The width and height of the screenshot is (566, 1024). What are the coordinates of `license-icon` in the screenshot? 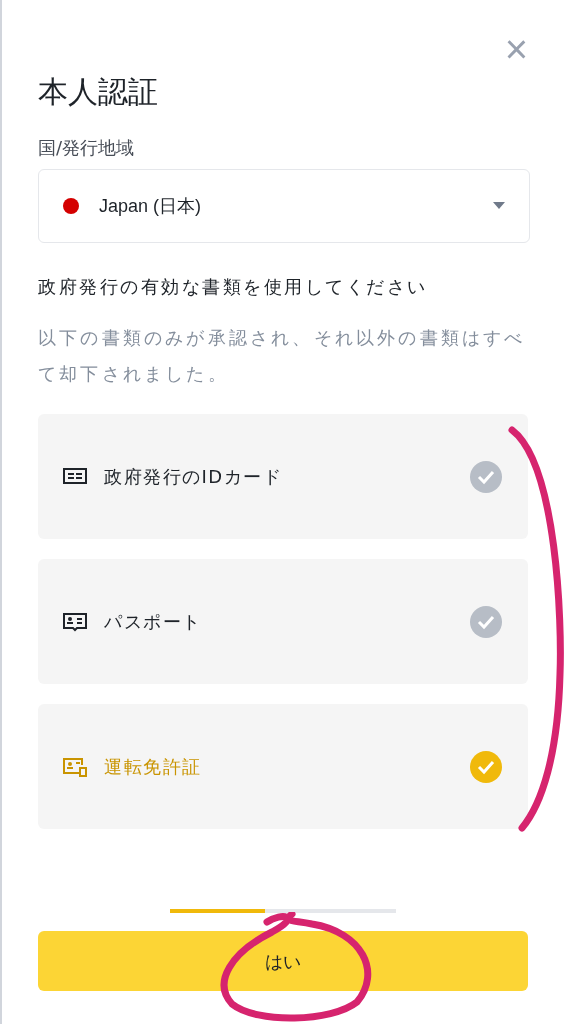 It's located at (75, 766).